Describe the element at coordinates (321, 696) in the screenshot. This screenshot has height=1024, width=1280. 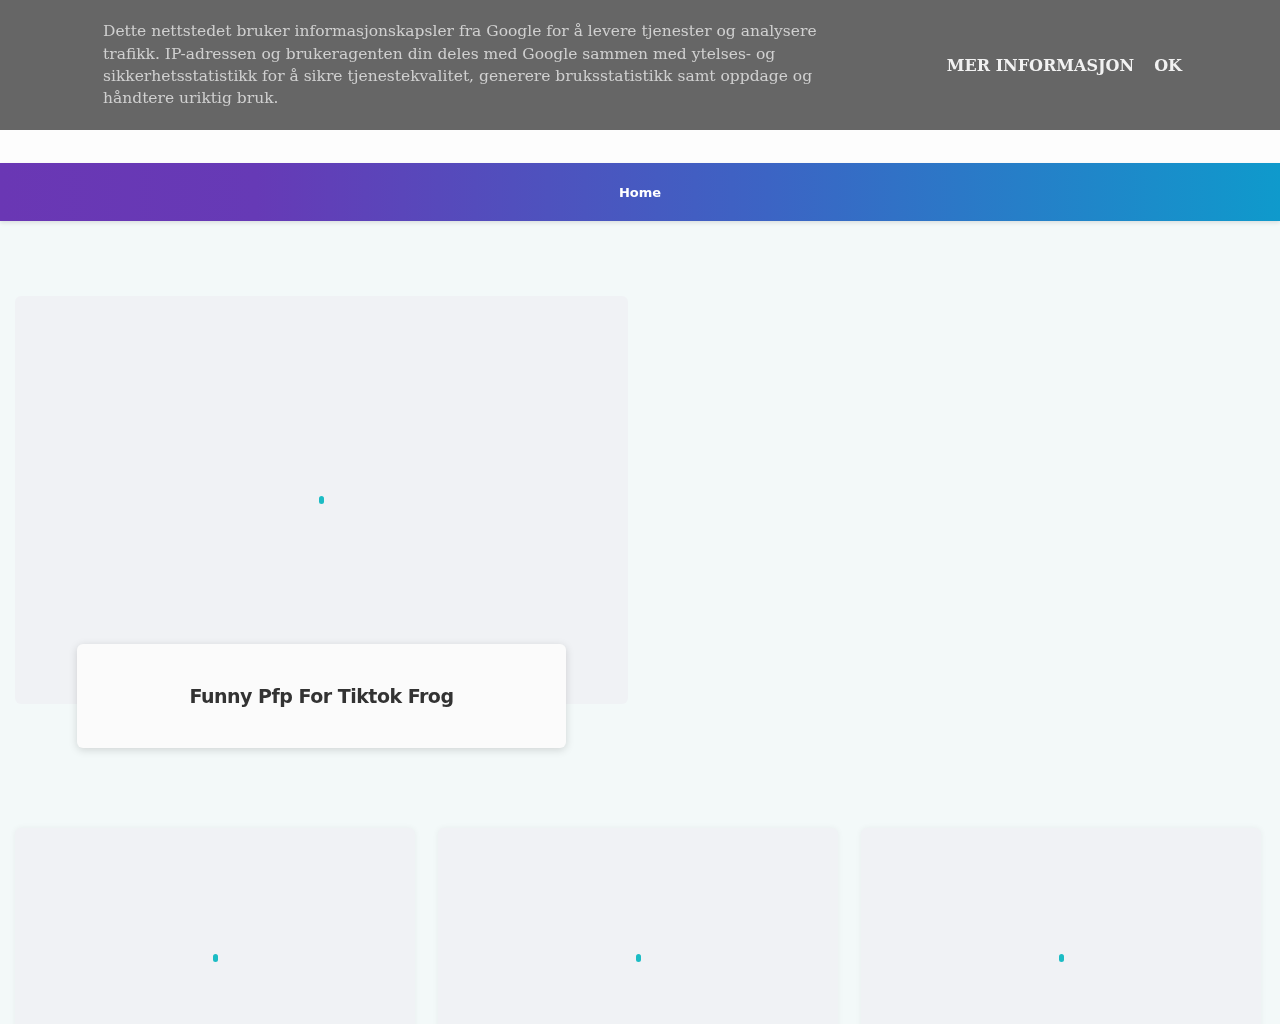
I see `post-title: Funny Pfp For Tiktok Frog` at that location.